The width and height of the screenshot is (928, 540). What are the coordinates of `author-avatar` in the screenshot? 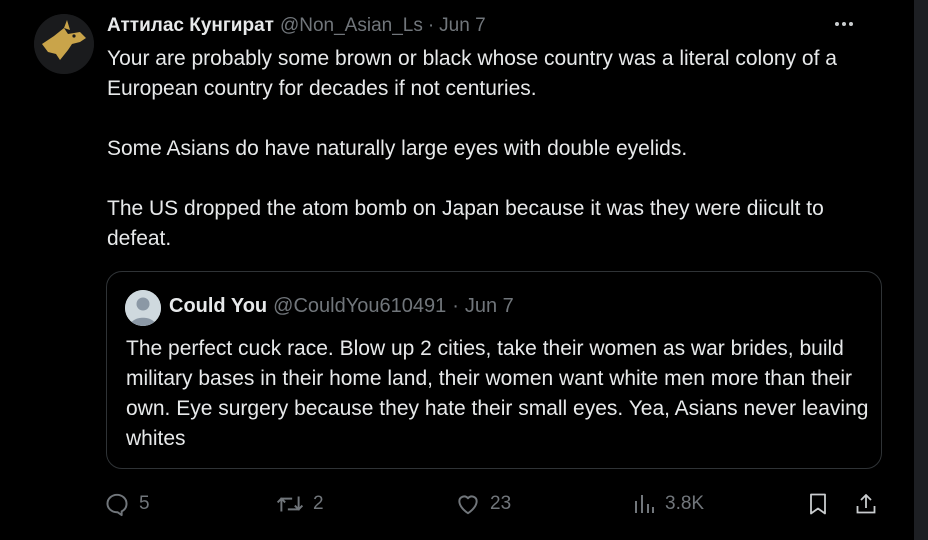 It's located at (64, 44).